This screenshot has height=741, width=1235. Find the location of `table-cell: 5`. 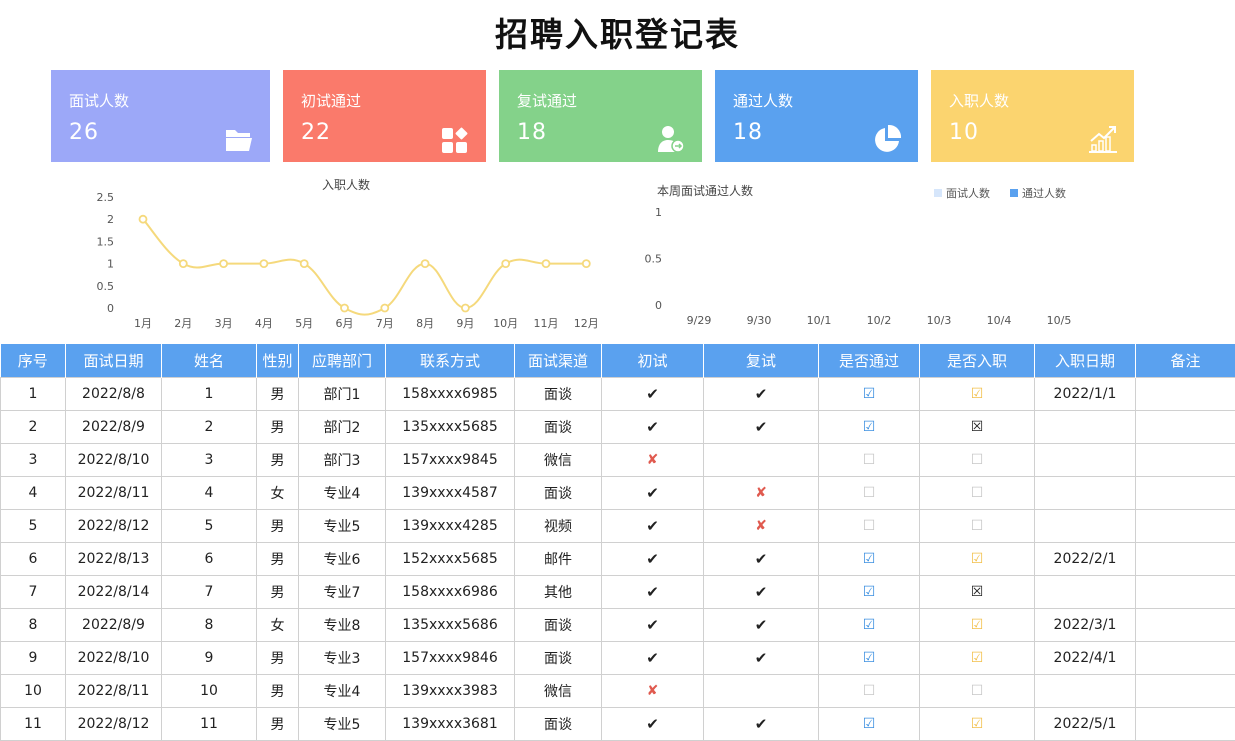

table-cell: 5 is located at coordinates (33, 526).